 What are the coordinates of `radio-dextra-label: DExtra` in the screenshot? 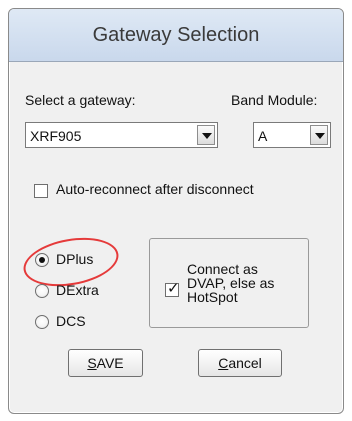 It's located at (77, 290).